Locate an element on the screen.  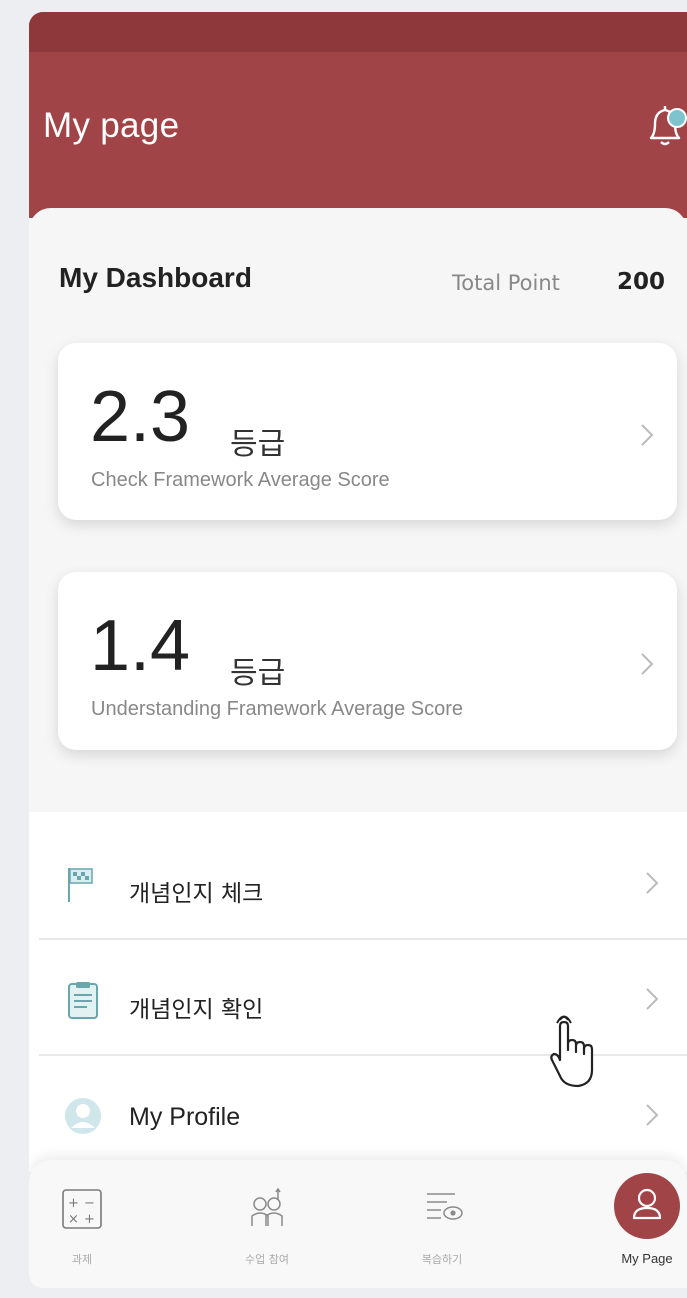
status-bar is located at coordinates (358, 32).